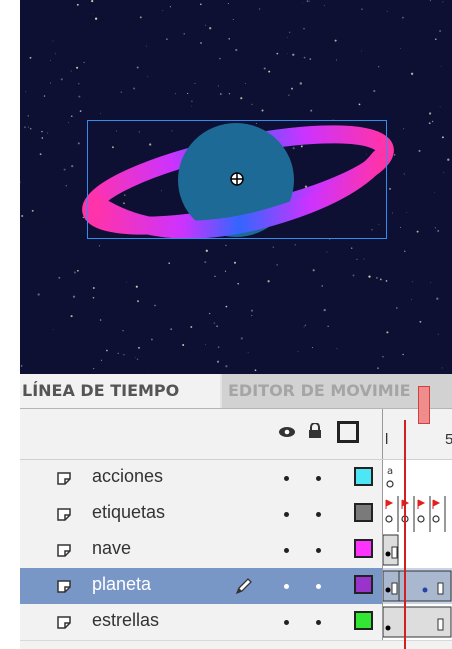 This screenshot has height=649, width=452. I want to click on lock-icon, so click(315, 433).